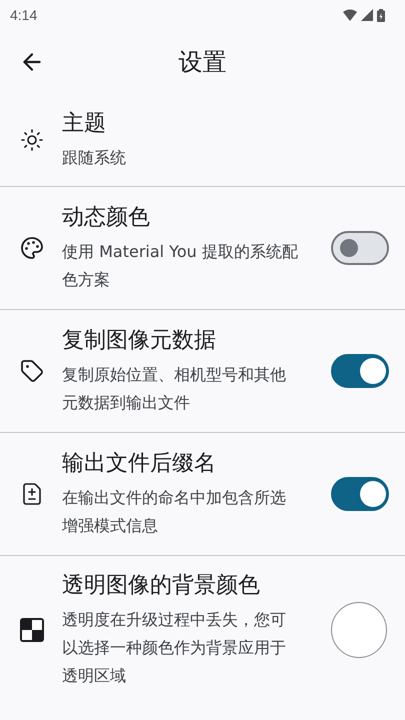  Describe the element at coordinates (32, 630) in the screenshot. I see `checkerboard-icon` at that location.